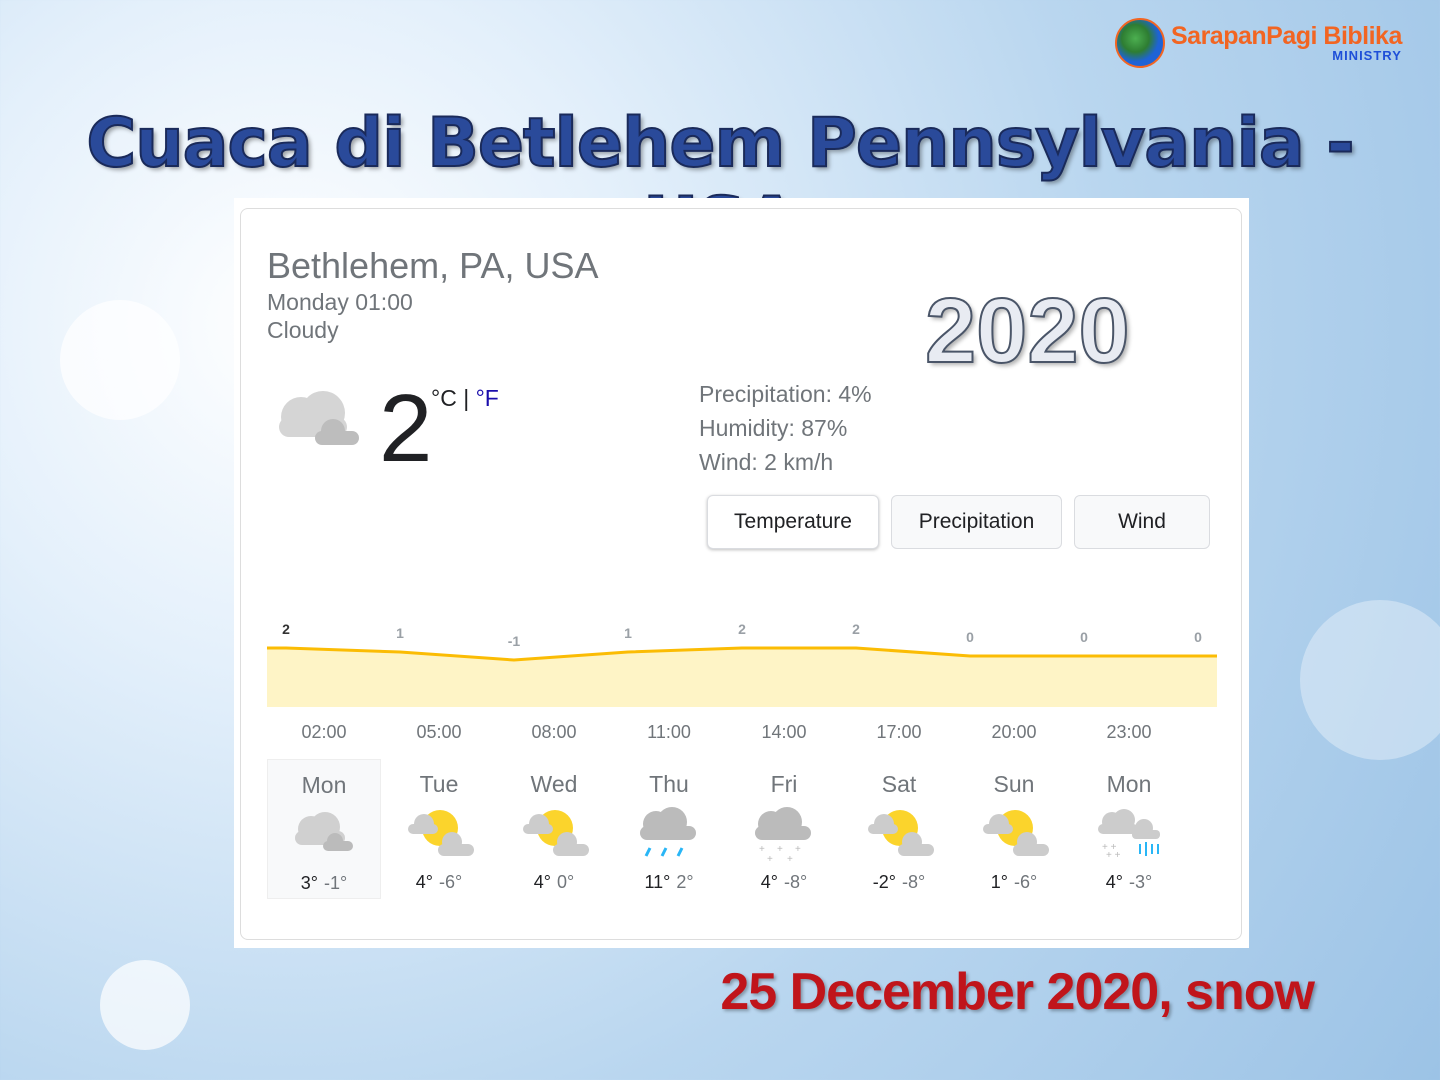 The width and height of the screenshot is (1440, 1080). Describe the element at coordinates (785, 394) in the screenshot. I see `precipitation-stat: Precipitation: 4%` at that location.